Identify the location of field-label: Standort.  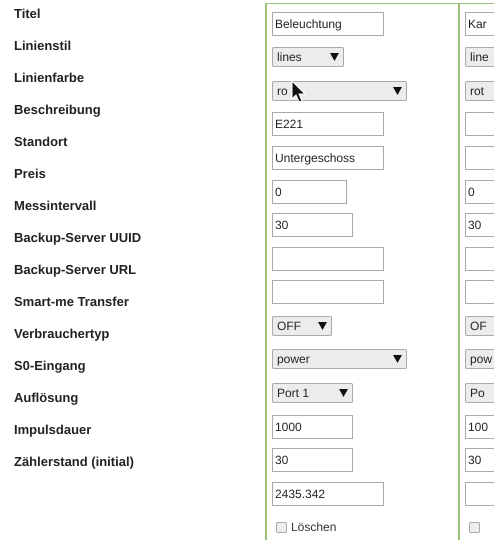
(41, 142).